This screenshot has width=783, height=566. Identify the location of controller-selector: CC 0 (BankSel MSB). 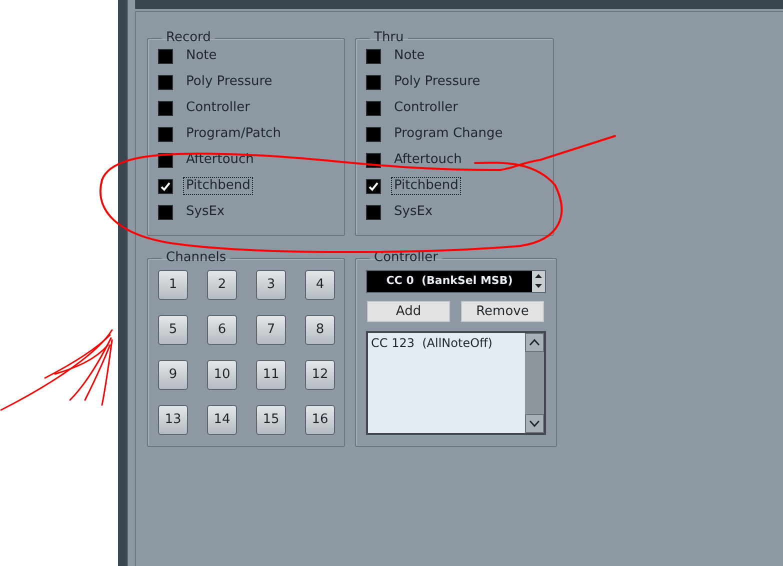
(456, 281).